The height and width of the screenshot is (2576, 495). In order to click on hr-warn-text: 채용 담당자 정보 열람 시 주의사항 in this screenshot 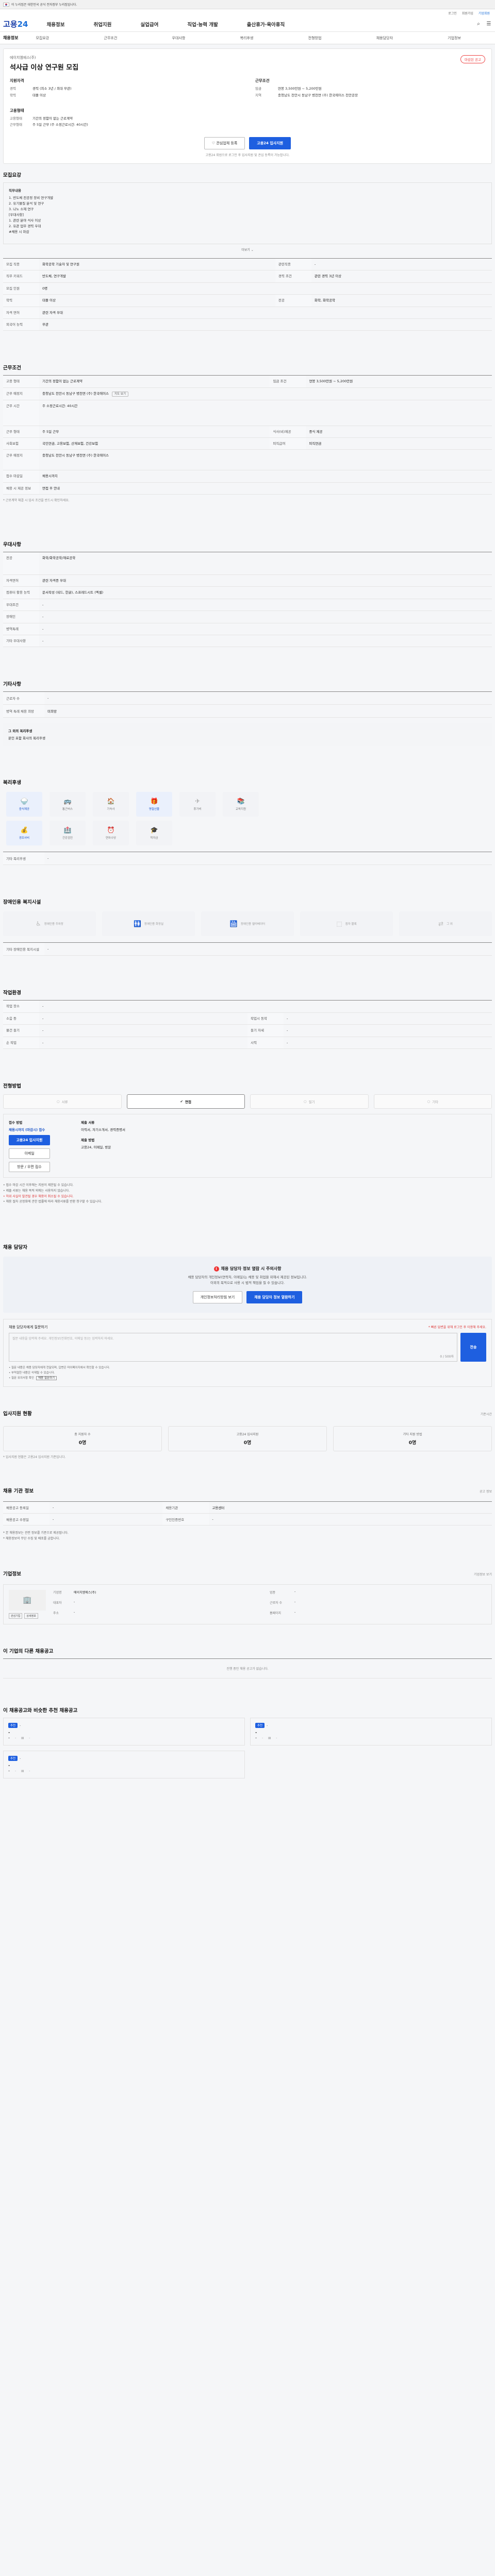, I will do `click(251, 1269)`.